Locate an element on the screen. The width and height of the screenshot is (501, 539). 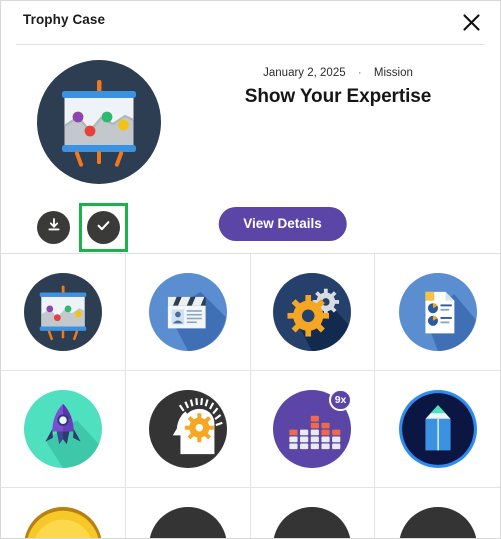
trophy-cell-report is located at coordinates (437, 312).